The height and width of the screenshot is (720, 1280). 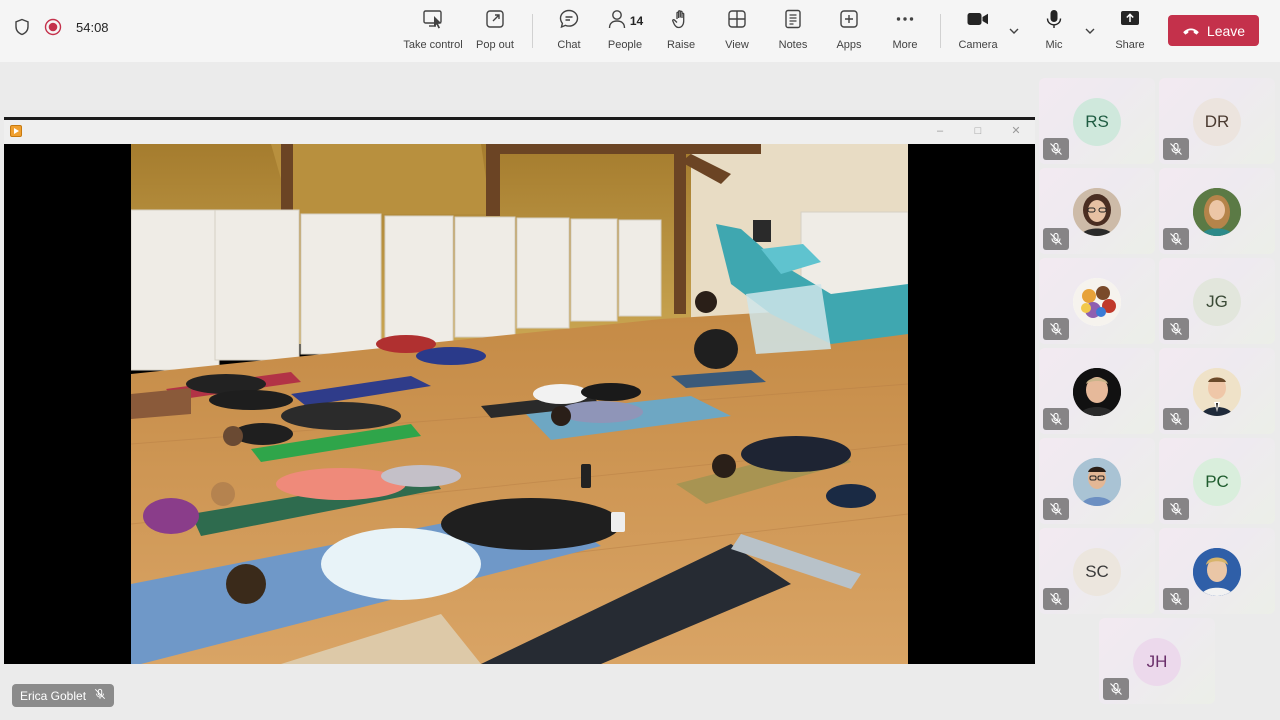 I want to click on notes-button: Notes, so click(x=793, y=32).